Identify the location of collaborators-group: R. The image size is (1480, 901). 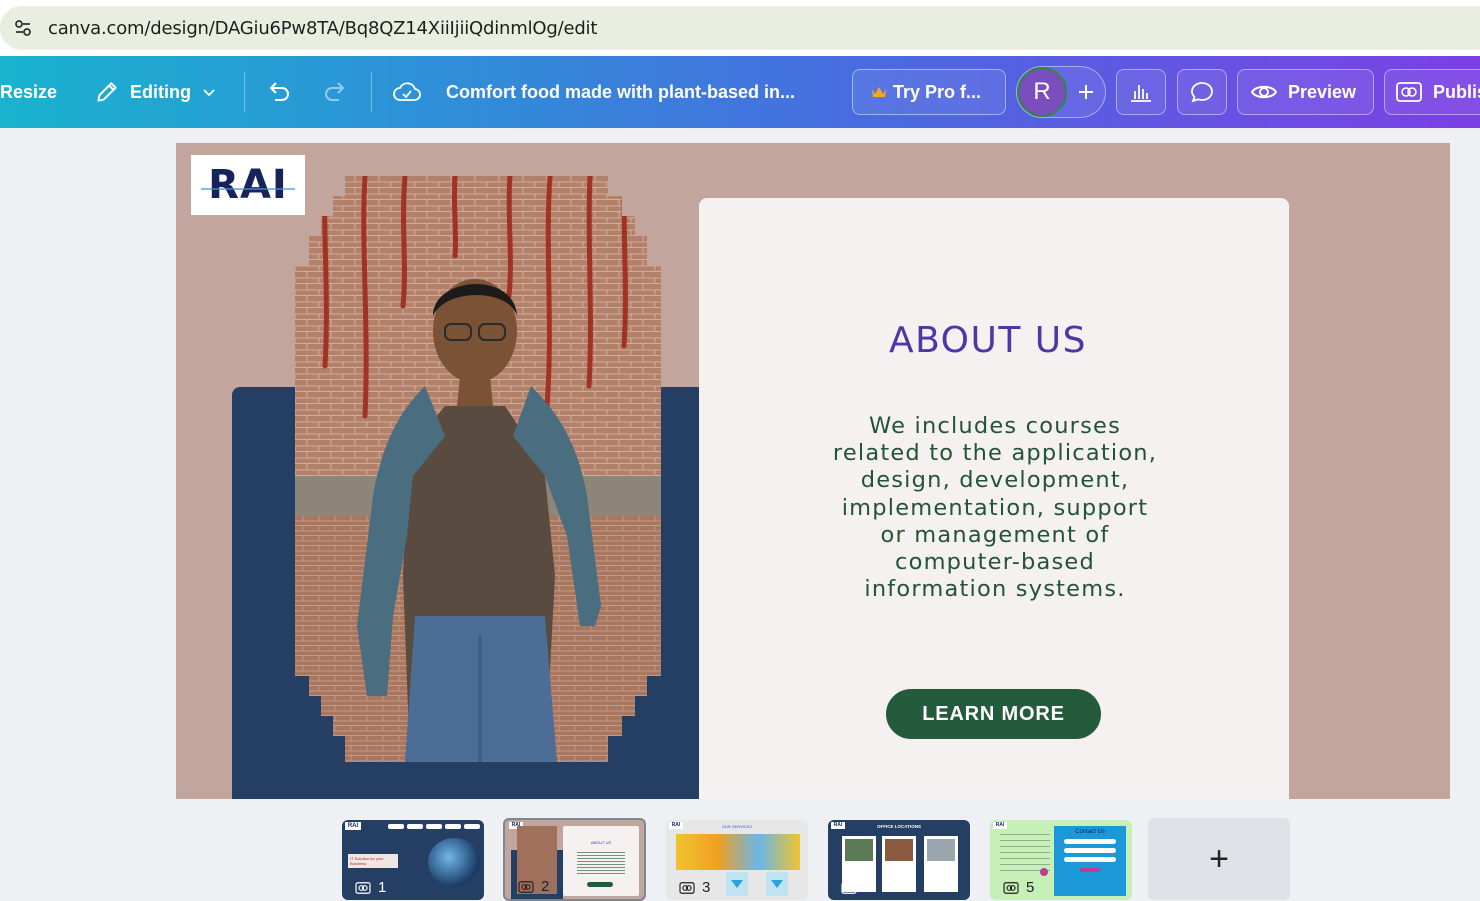
(1061, 92).